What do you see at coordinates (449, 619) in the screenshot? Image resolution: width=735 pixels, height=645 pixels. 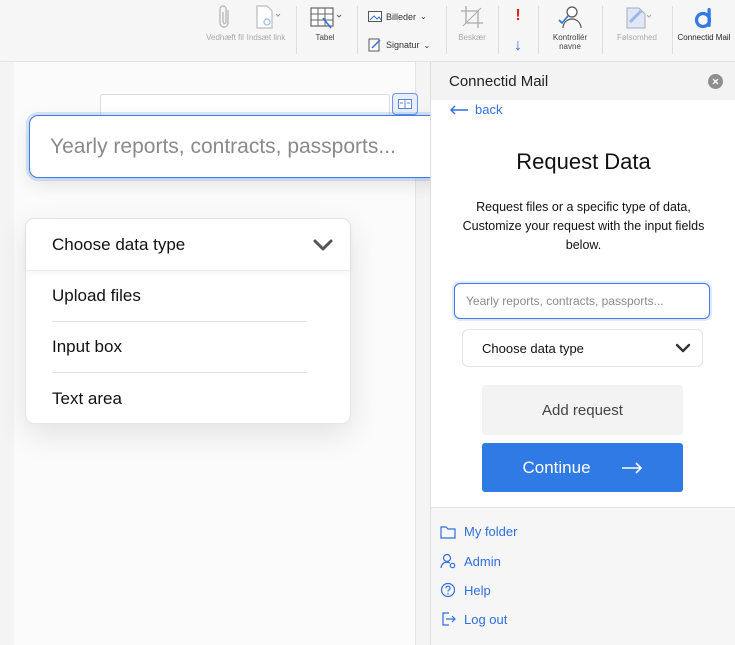 I see `logout-icon` at bounding box center [449, 619].